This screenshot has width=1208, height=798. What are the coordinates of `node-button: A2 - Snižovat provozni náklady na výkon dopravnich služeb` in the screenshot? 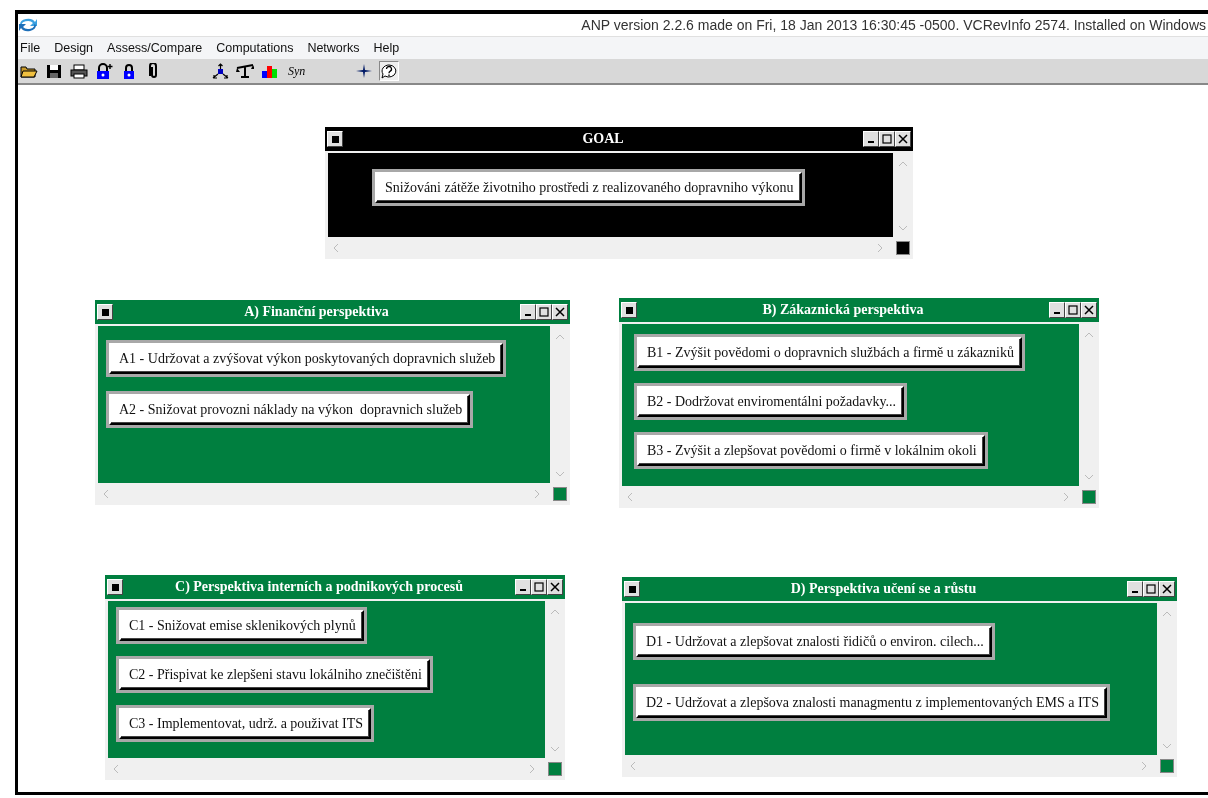 It's located at (290, 409).